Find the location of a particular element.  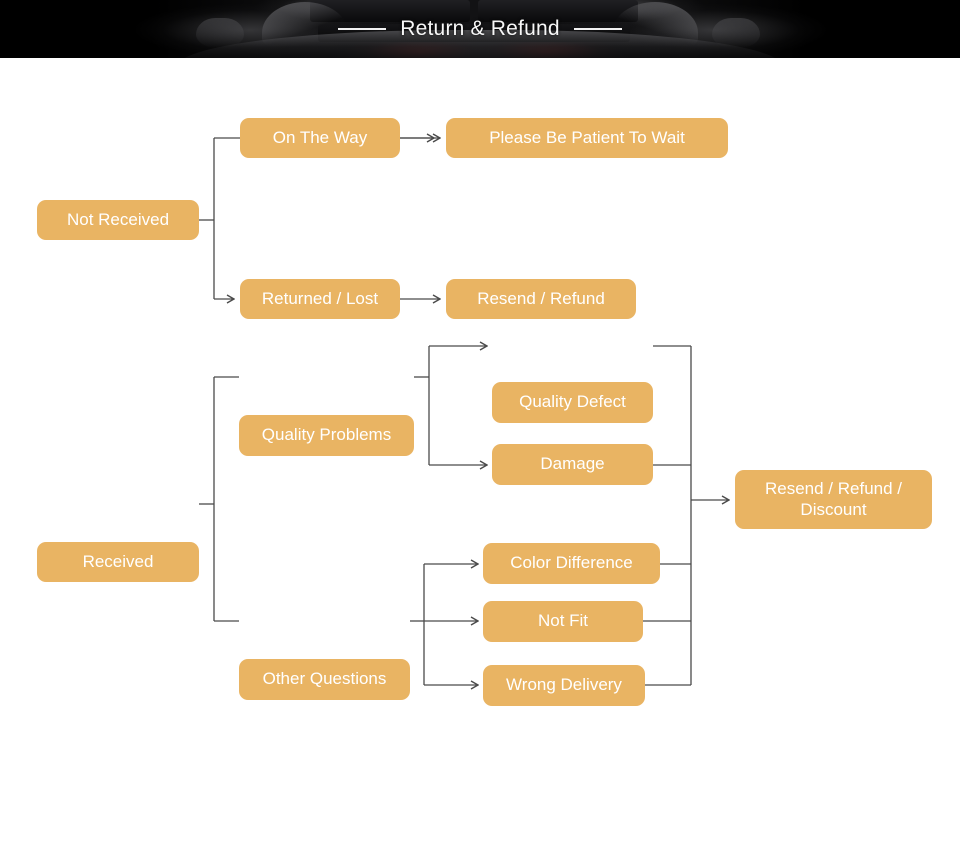

node-returned-lost: Returned / Lost is located at coordinates (320, 299).